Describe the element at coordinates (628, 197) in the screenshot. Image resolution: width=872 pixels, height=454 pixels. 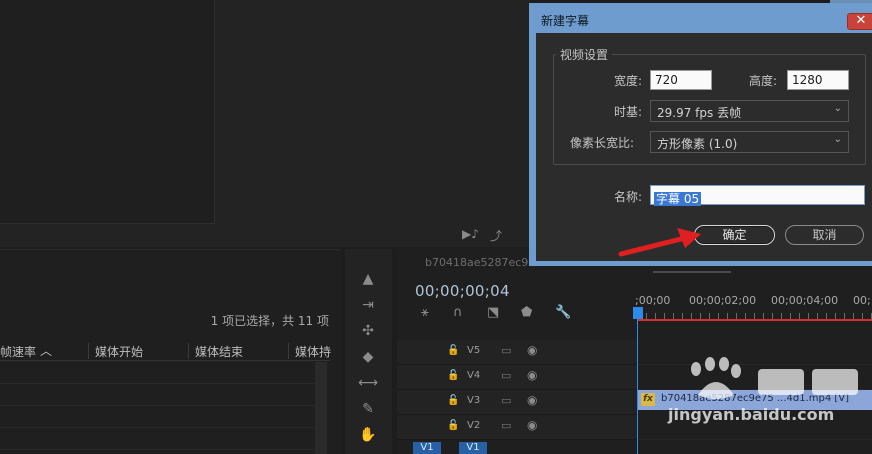
I see `name-label: 名称:` at that location.